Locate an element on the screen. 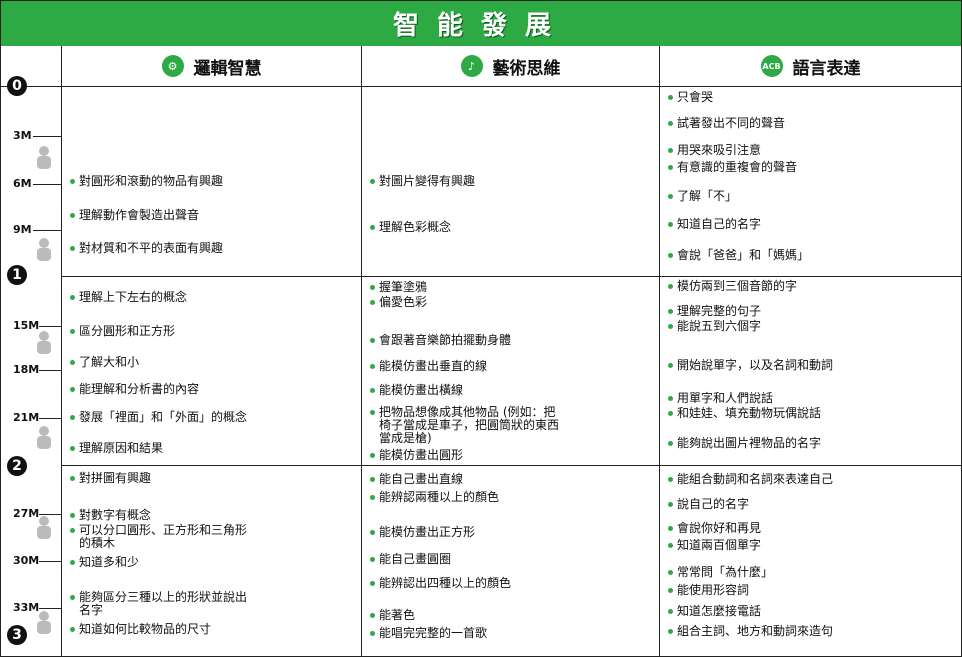 This screenshot has width=962, height=657. page-title: 智能發展 is located at coordinates (480, 26).